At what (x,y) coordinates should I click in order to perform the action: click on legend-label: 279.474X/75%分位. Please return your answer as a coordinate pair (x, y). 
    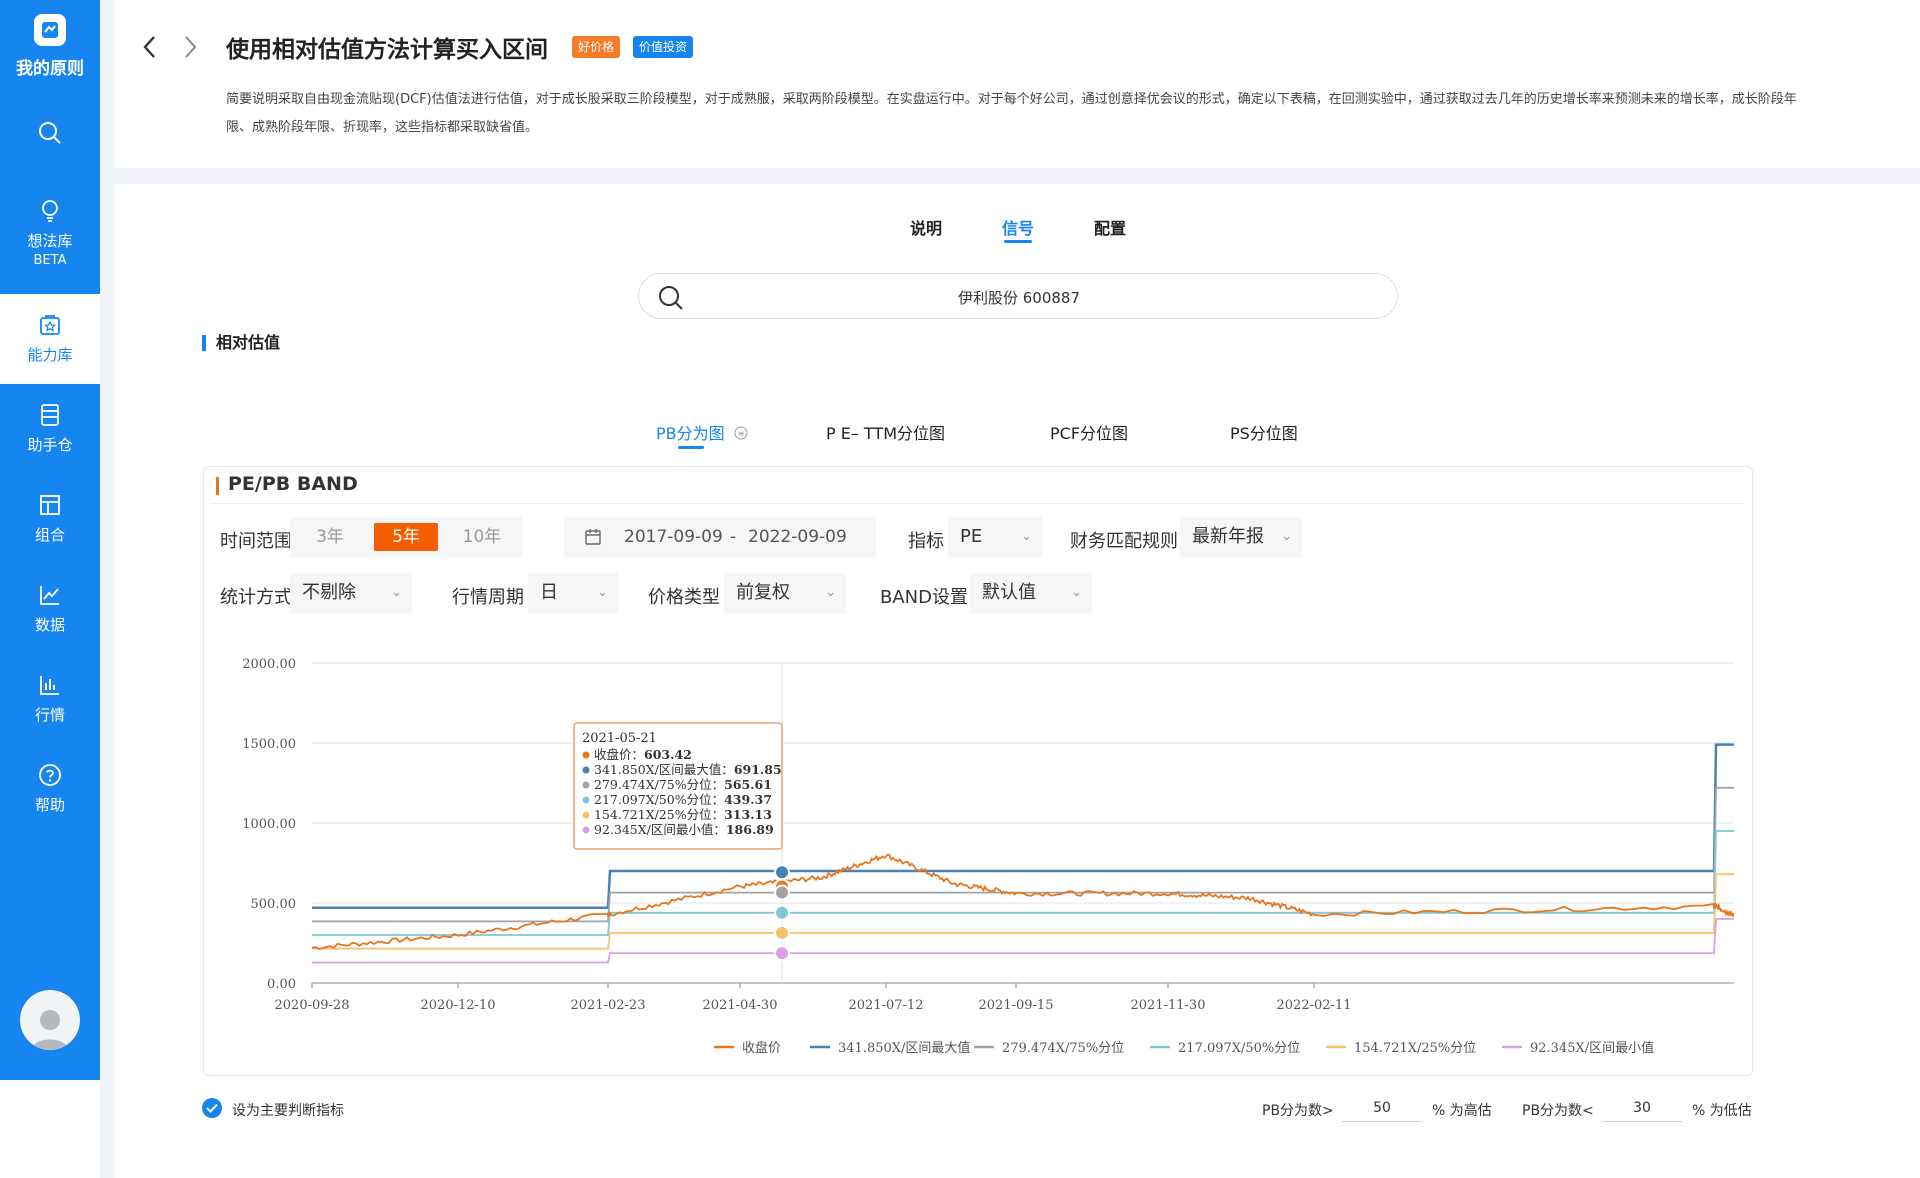
    Looking at the image, I should click on (1063, 1048).